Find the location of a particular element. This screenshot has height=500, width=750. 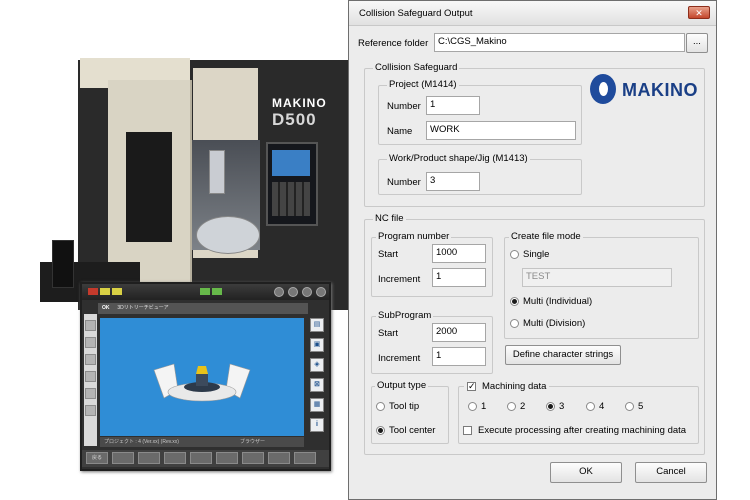

single-name-input: TEST is located at coordinates (597, 277).